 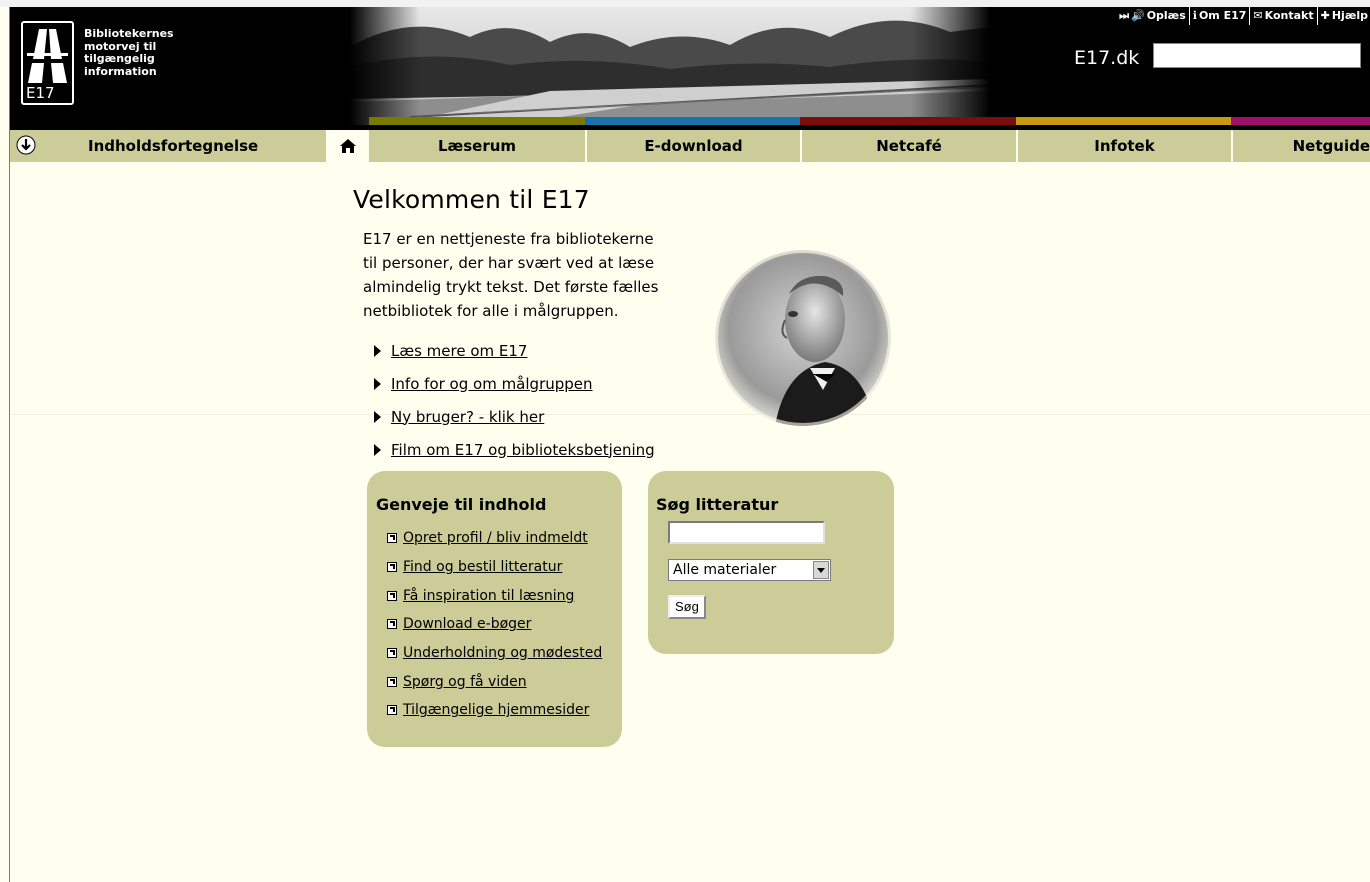 I want to click on new-user-link: Ny bruger? - klik her, so click(x=467, y=417).